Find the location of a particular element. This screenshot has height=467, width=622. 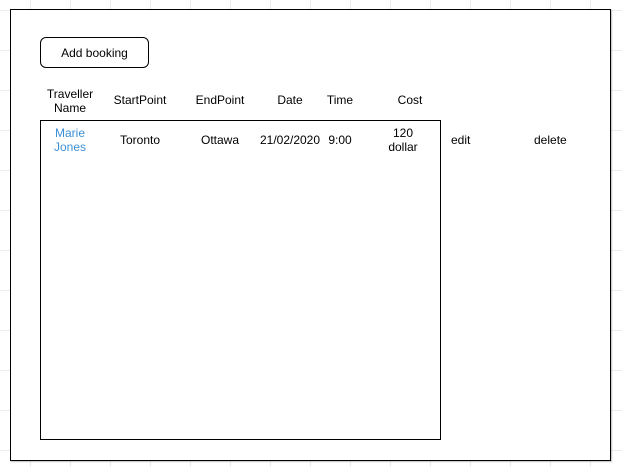

header-traveller-name: Traveller Name is located at coordinates (70, 101).